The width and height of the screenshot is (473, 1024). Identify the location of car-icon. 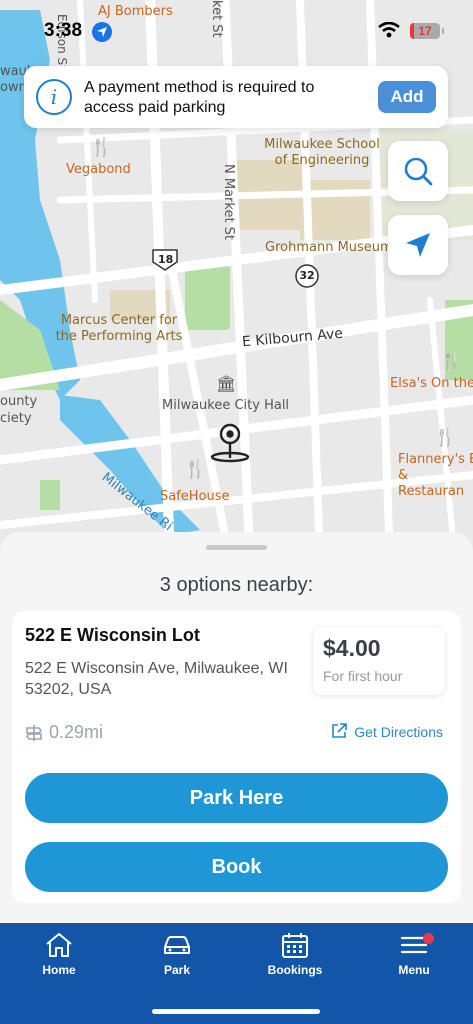
(177, 945).